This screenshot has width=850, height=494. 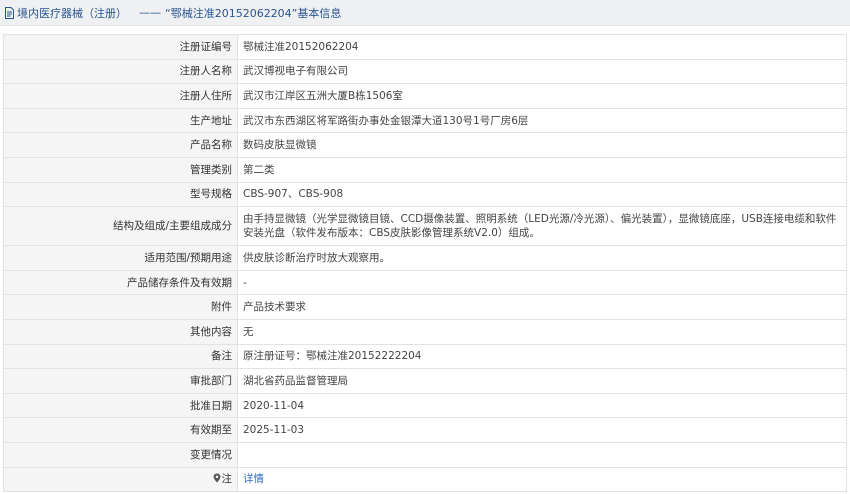 I want to click on row-label: 管理类别, so click(x=120, y=169).